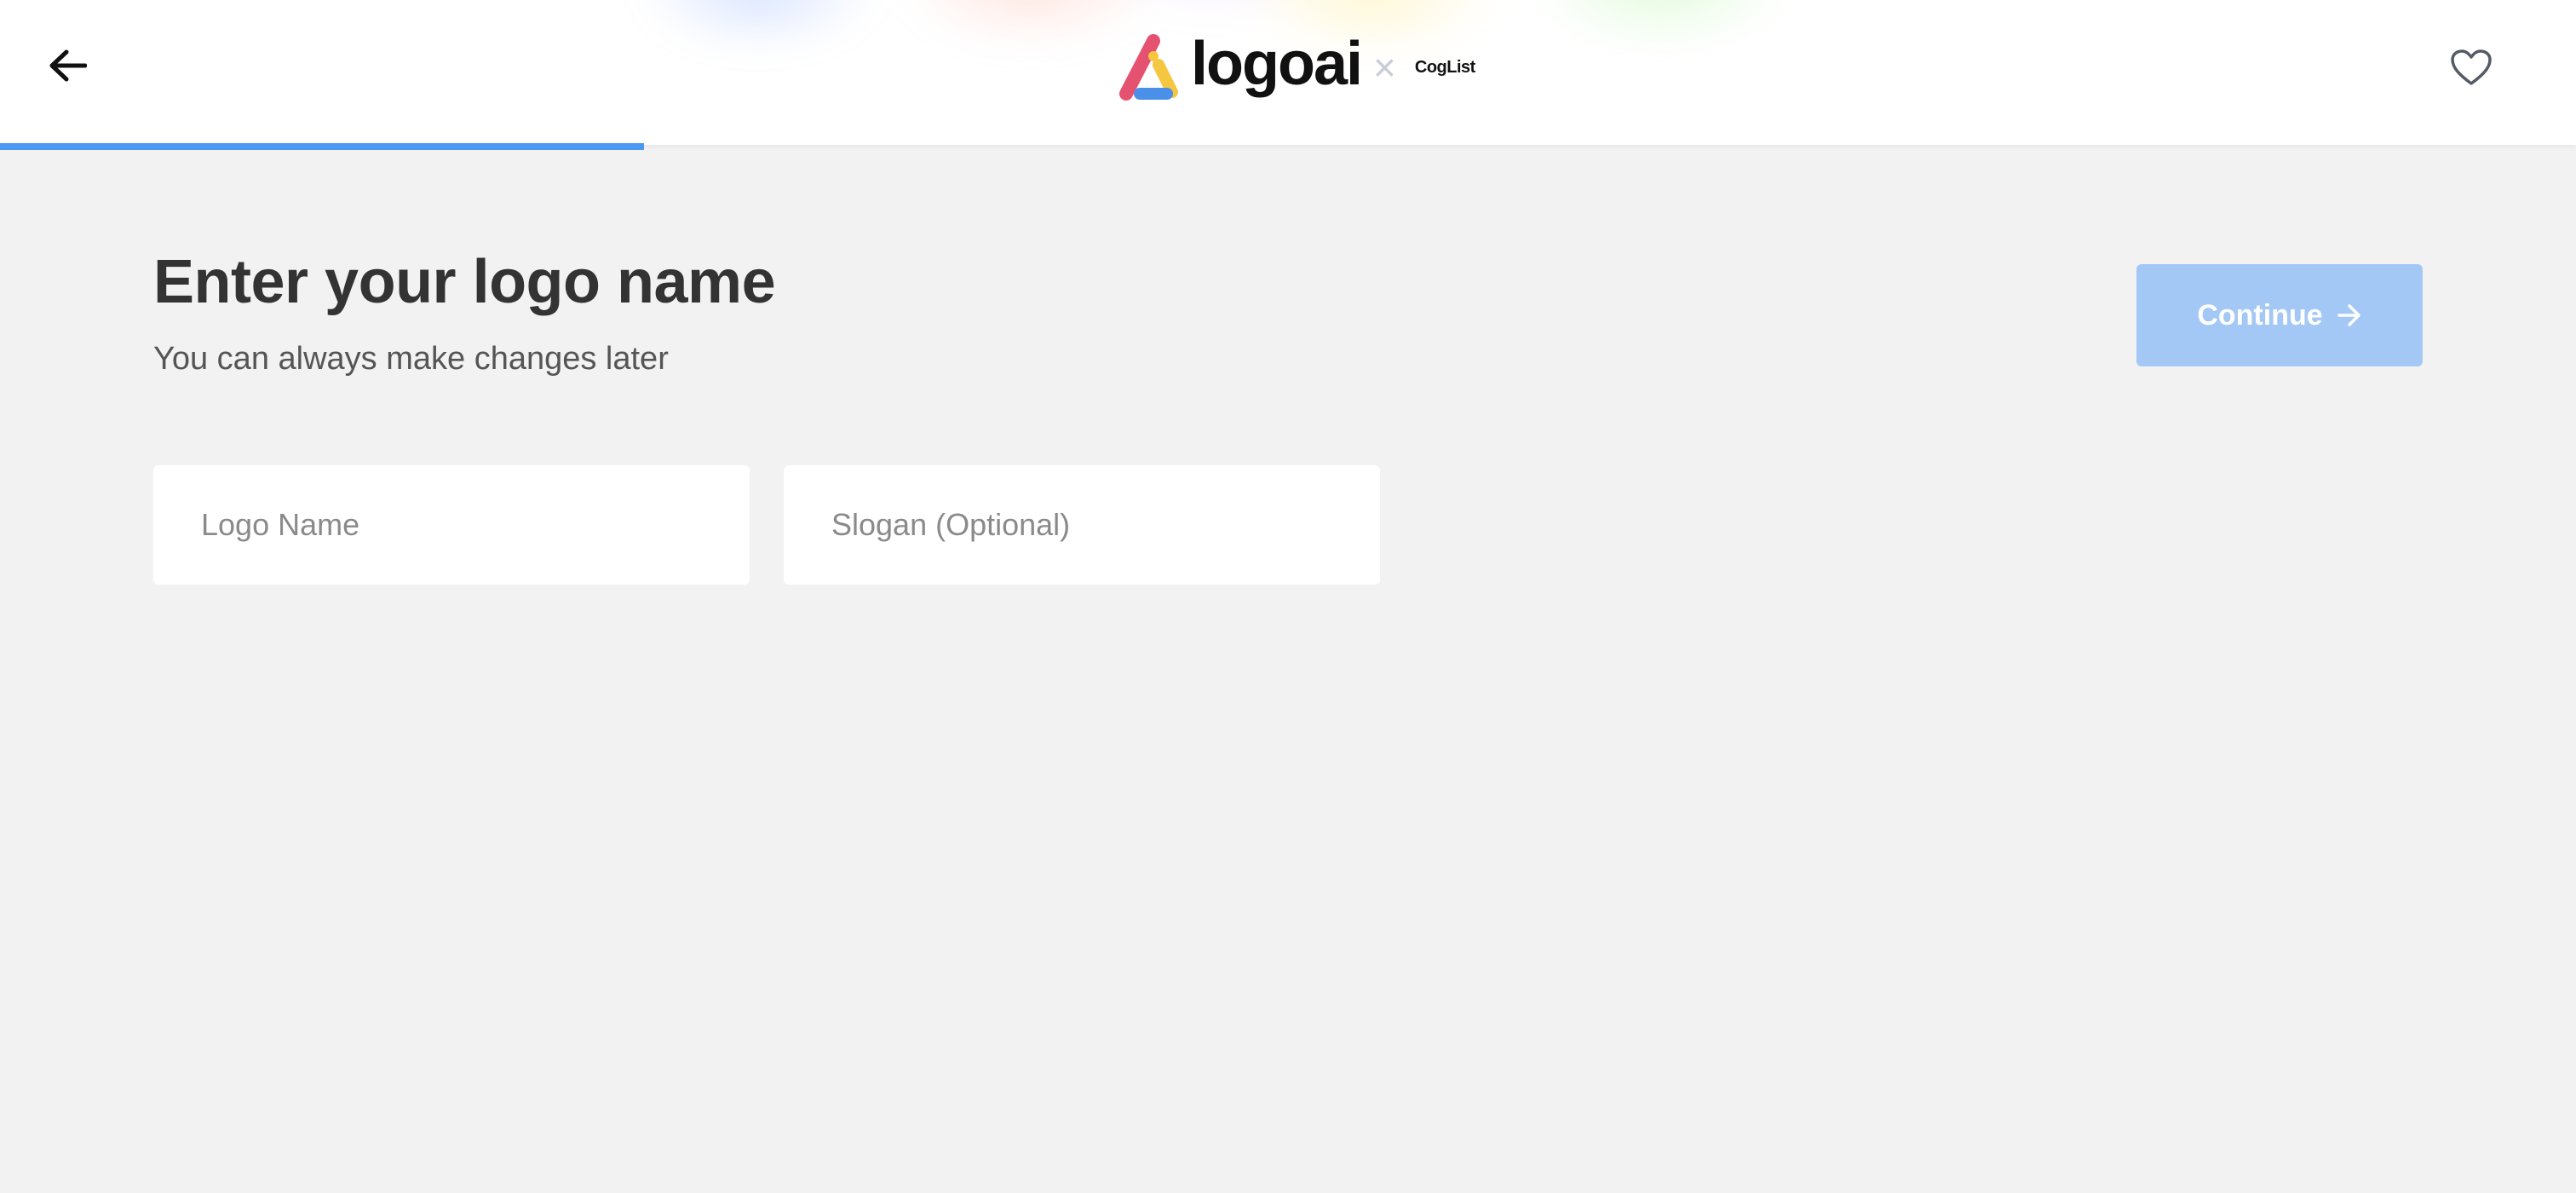 The width and height of the screenshot is (2576, 1193). I want to click on brand-logo: logoai × CogList, so click(1294, 67).